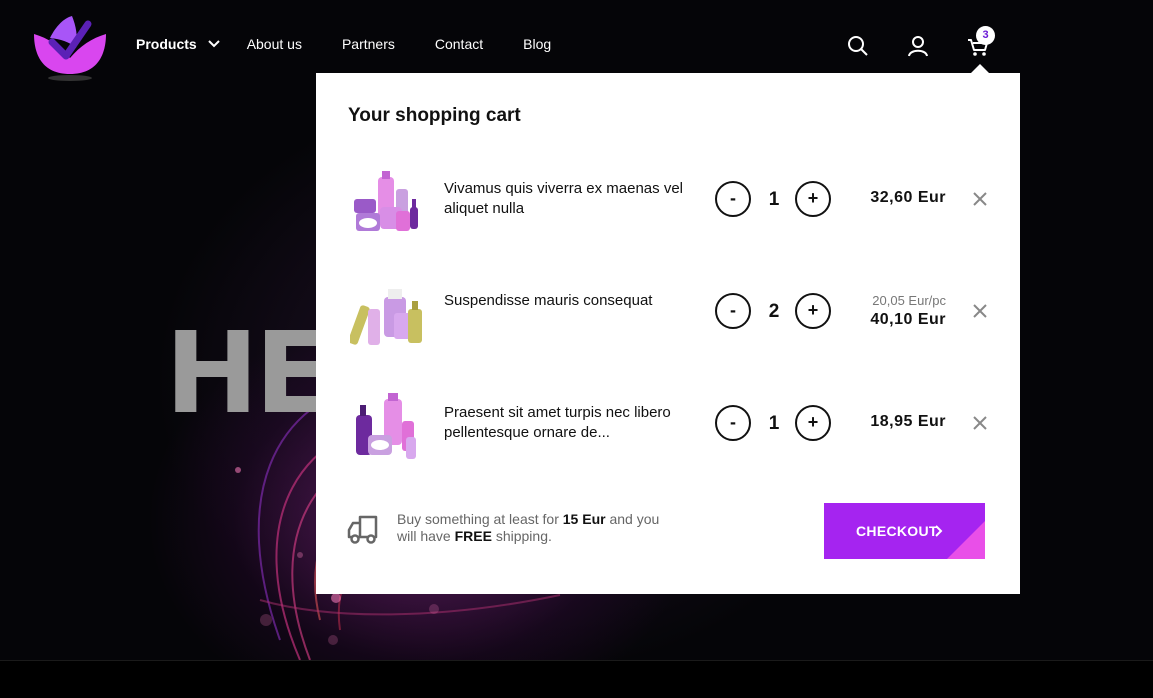 This screenshot has width=1153, height=698. Describe the element at coordinates (908, 197) in the screenshot. I see `item-total-price: 32,60 Eur` at that location.